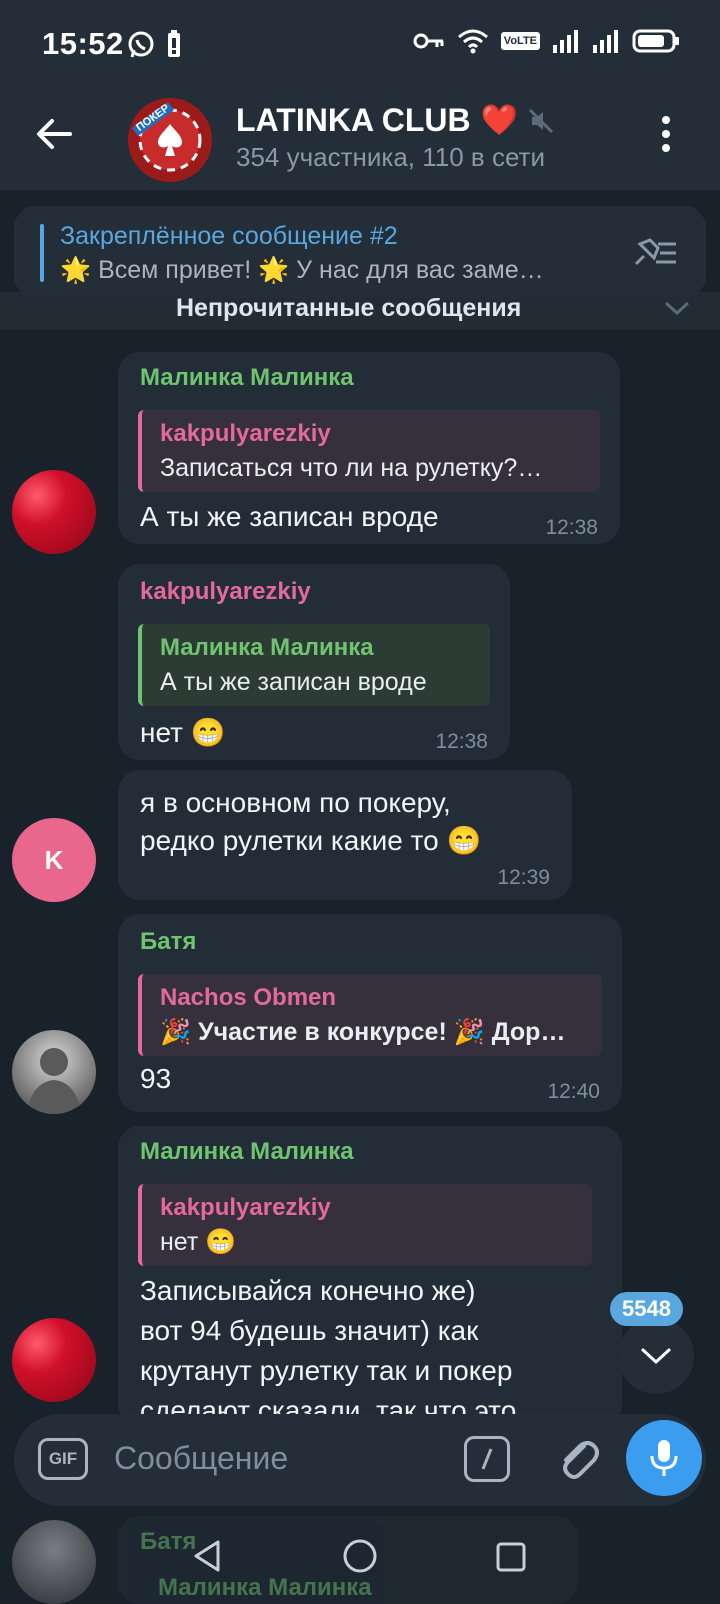 This screenshot has height=1604, width=720. What do you see at coordinates (499, 120) in the screenshot?
I see `heart-emoji: ❤️` at bounding box center [499, 120].